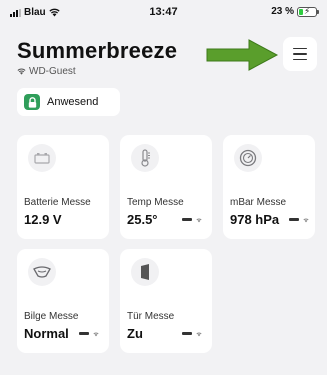 This screenshot has height=375, width=327. I want to click on card-value: 12.9 V, so click(43, 219).